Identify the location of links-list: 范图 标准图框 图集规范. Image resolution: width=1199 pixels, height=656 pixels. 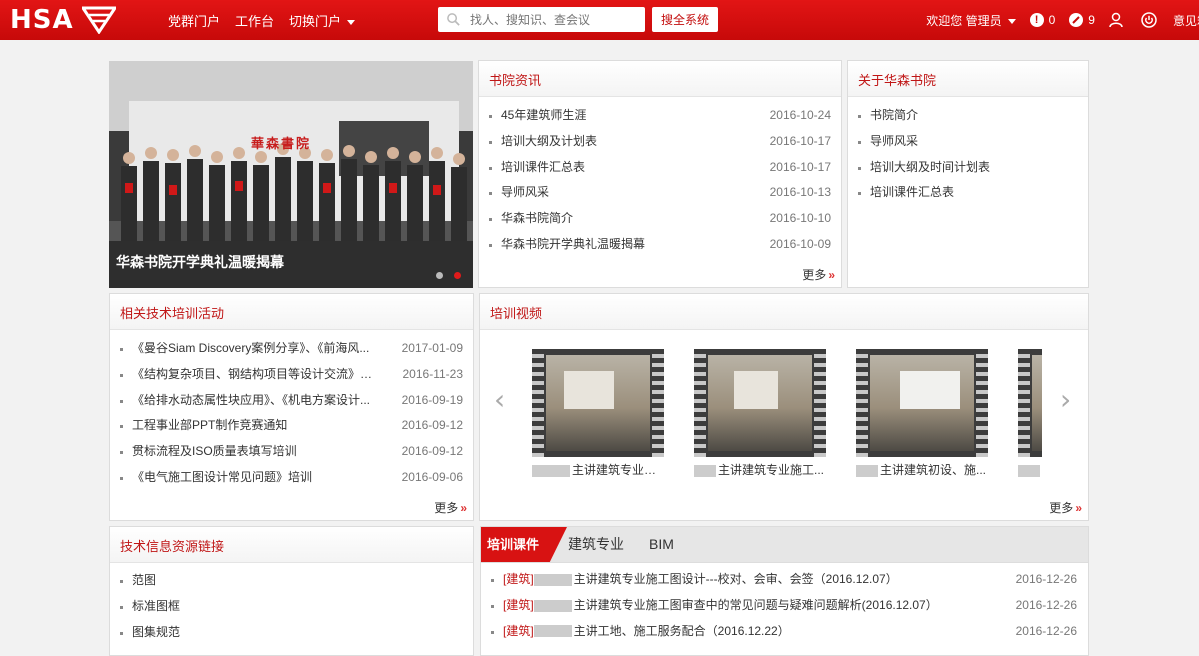
(290, 606).